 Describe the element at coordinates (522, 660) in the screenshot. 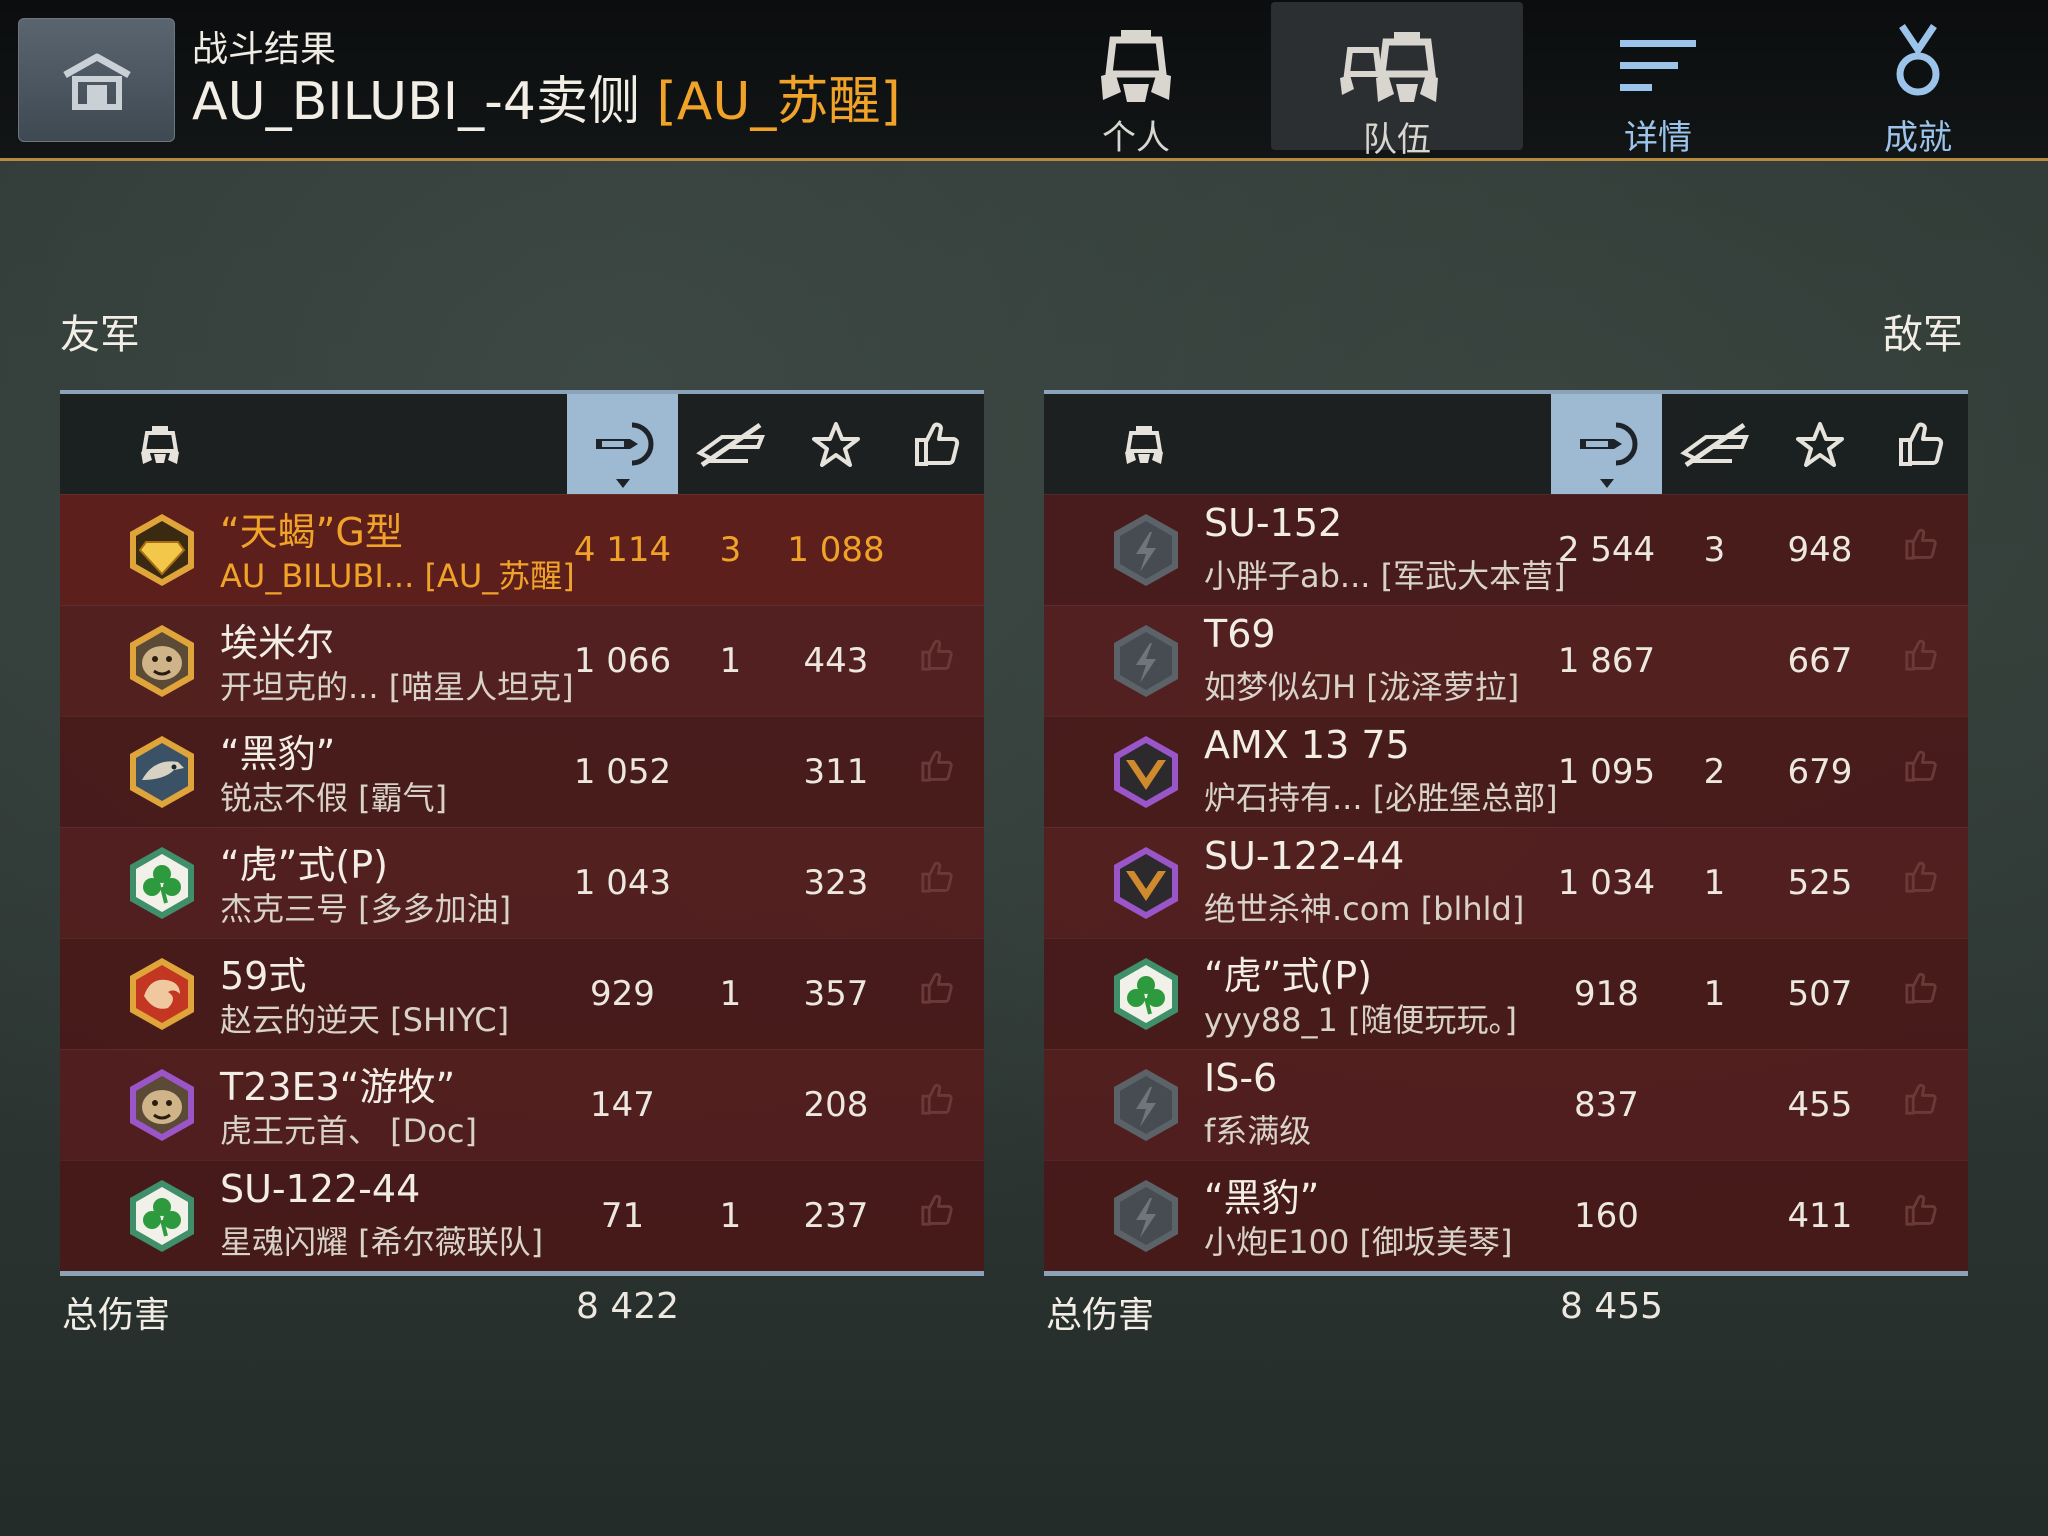

I see `allies-player-row: 埃米尔 开坦克的... [喵星人坦克] 1 066 1 443` at that location.